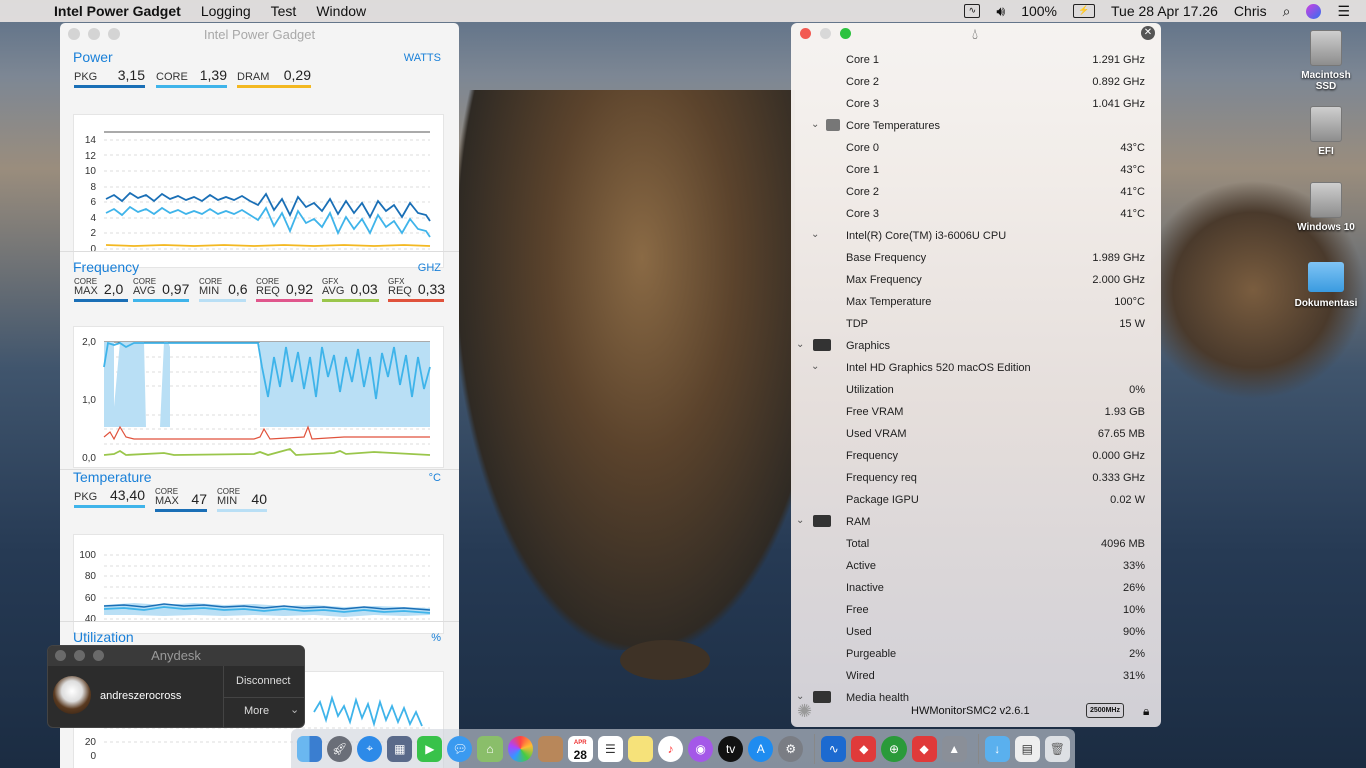  What do you see at coordinates (91, 140) in the screenshot?
I see `tick-label: 14` at bounding box center [91, 140].